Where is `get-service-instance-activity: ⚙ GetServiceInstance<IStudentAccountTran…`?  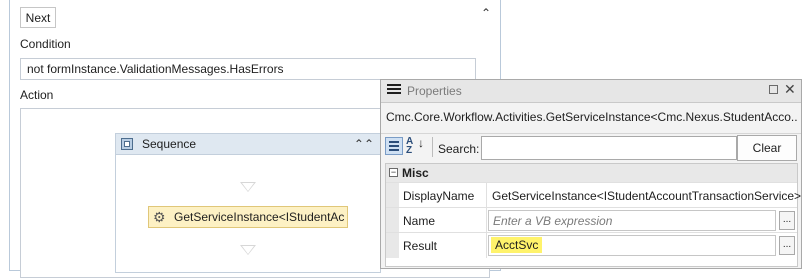
get-service-instance-activity: ⚙ GetServiceInstance<IStudentAccountTran… is located at coordinates (248, 217).